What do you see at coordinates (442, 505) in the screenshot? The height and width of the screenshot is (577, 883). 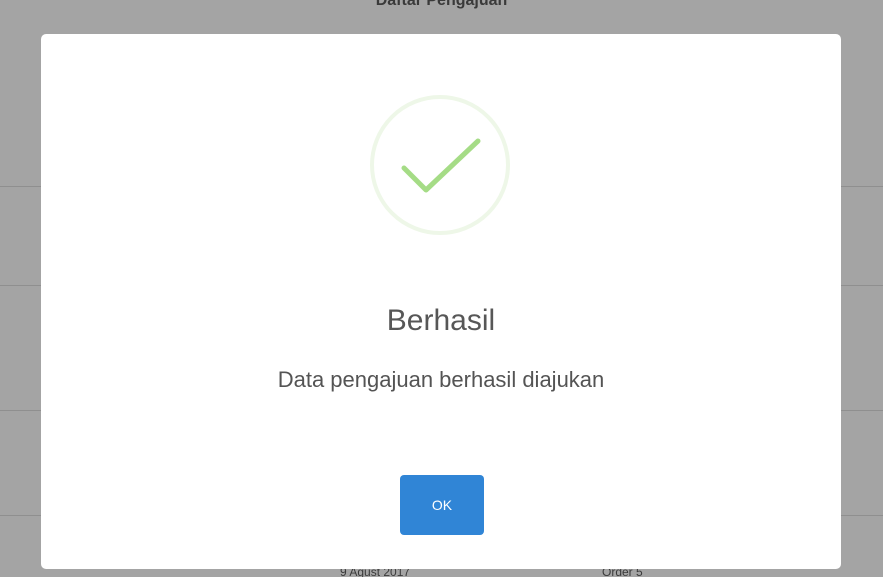 I see `ok-button: OK` at bounding box center [442, 505].